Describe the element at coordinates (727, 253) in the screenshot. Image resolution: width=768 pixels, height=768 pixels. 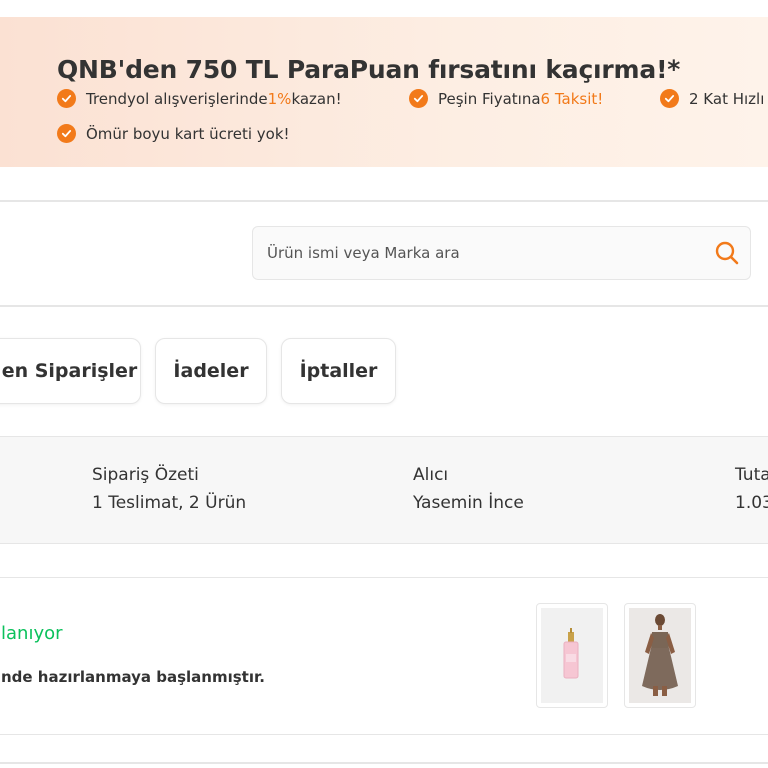
I see `search-icon` at that location.